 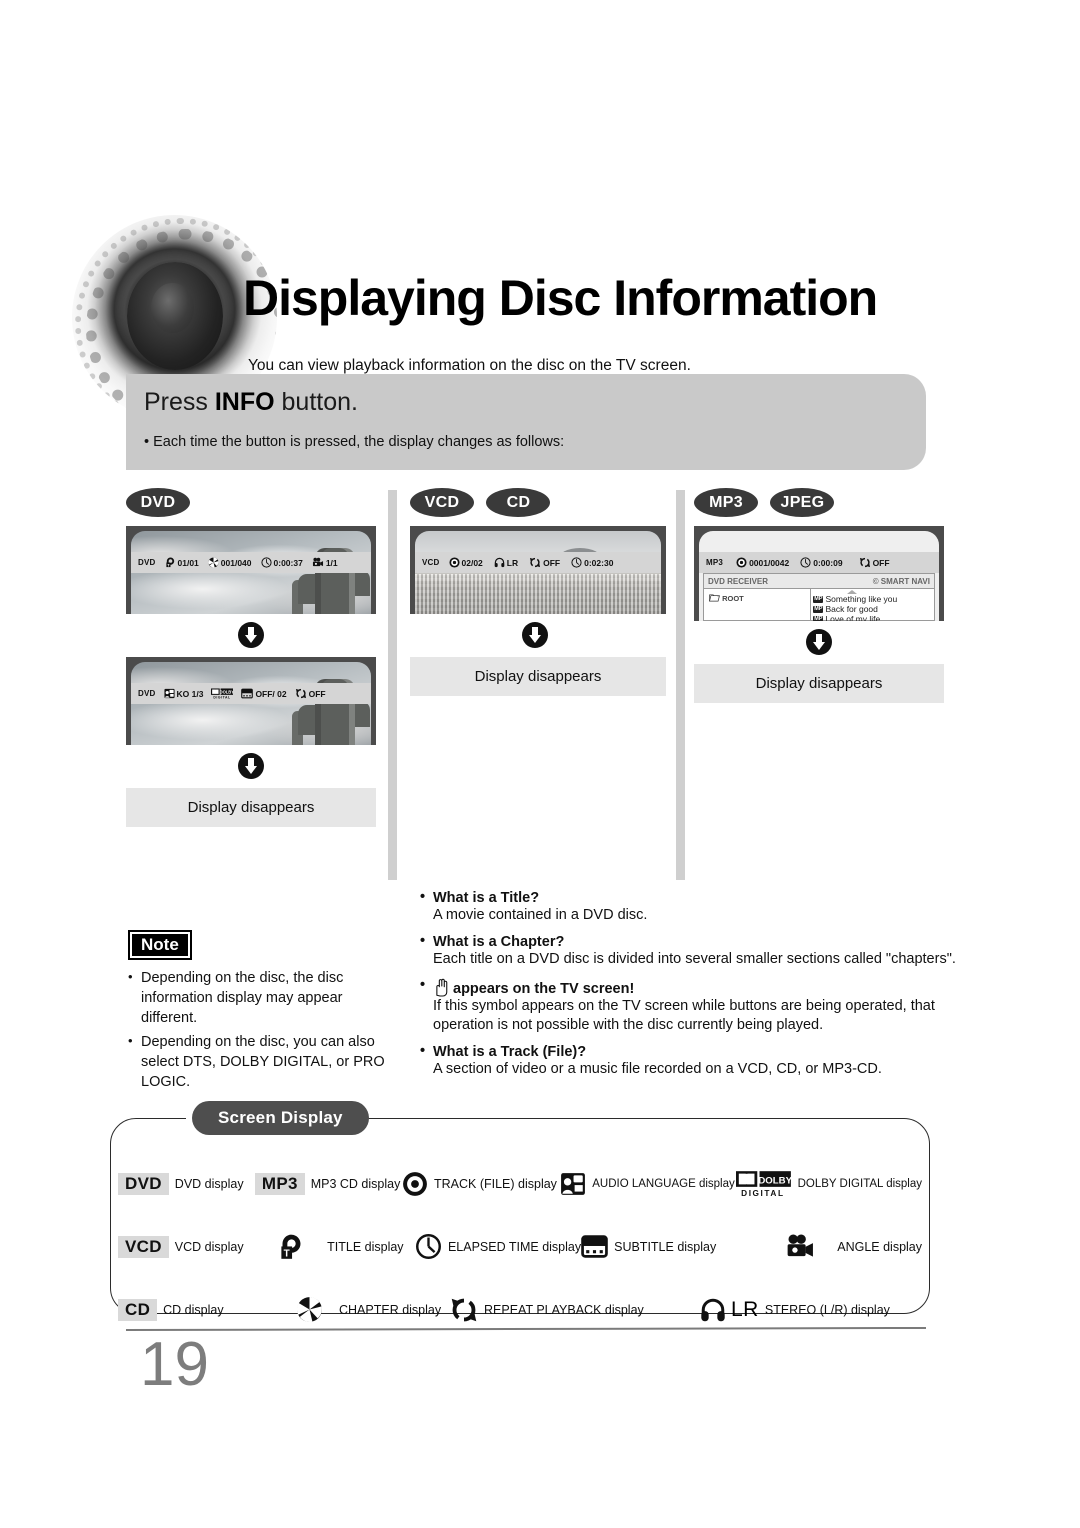 I want to click on osd-value: 01/01, so click(x=188, y=562).